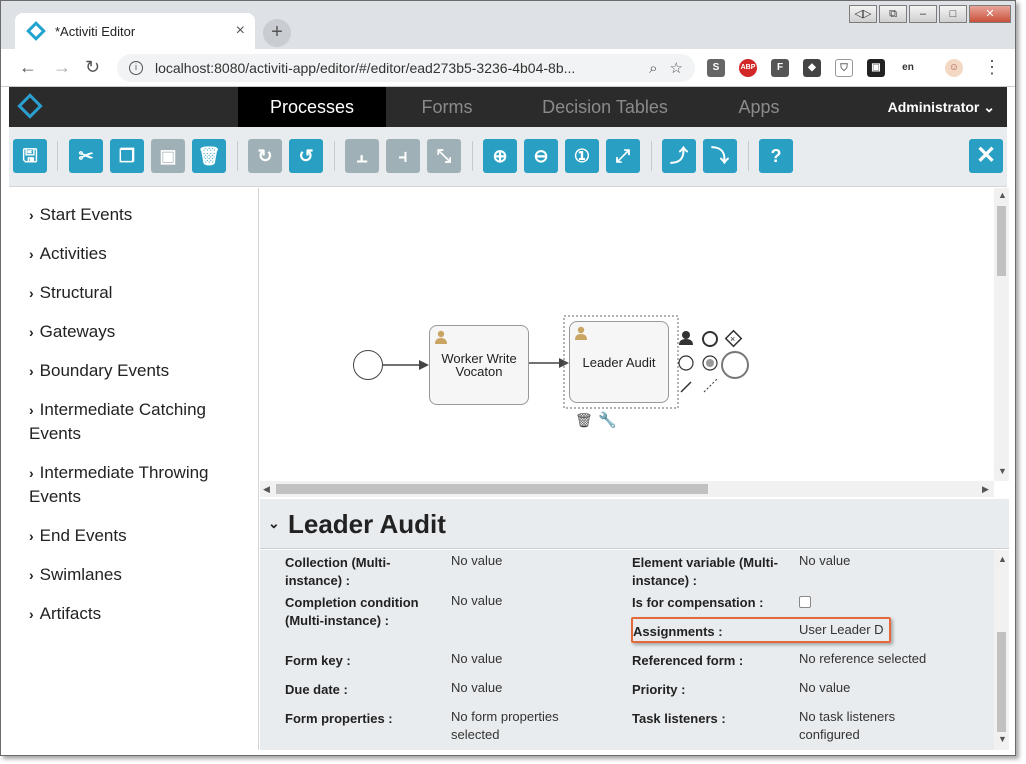 The image size is (1026, 764). I want to click on timer-event-quick-icon, so click(686, 363).